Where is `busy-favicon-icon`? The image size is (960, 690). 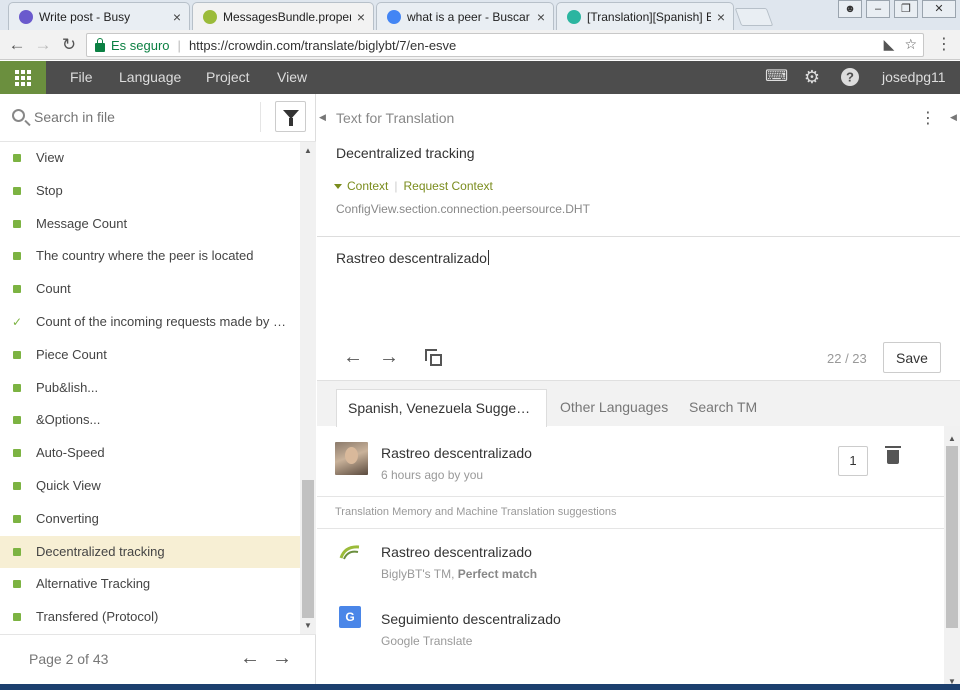
busy-favicon-icon is located at coordinates (26, 16).